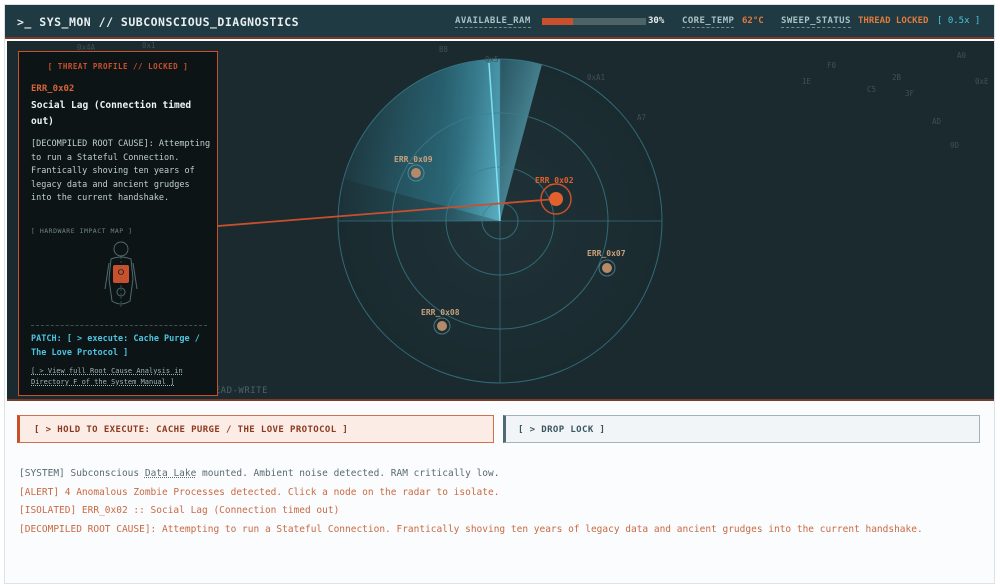 The width and height of the screenshot is (1000, 588). What do you see at coordinates (492, 59) in the screenshot?
I see `hex-noise-label: 0x5` at bounding box center [492, 59].